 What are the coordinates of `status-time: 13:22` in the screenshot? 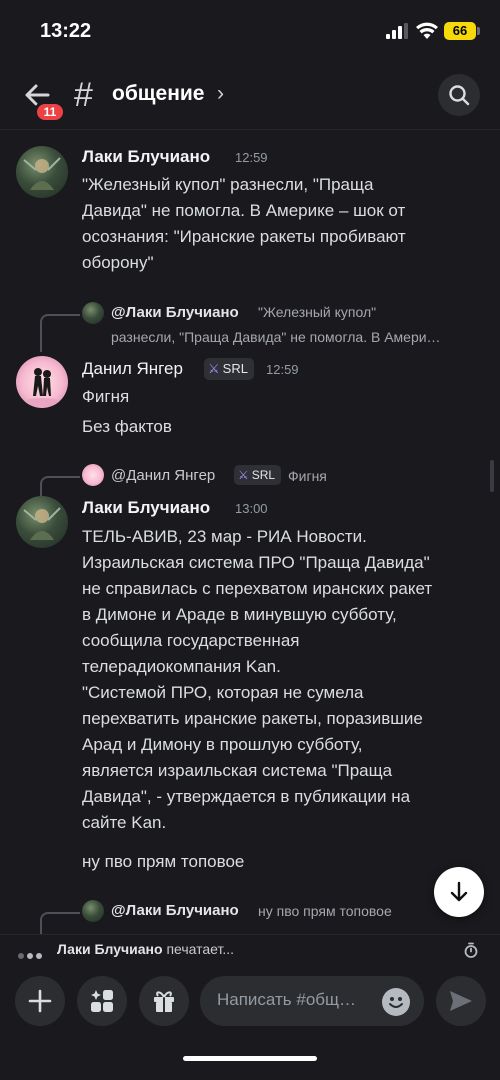 It's located at (66, 31).